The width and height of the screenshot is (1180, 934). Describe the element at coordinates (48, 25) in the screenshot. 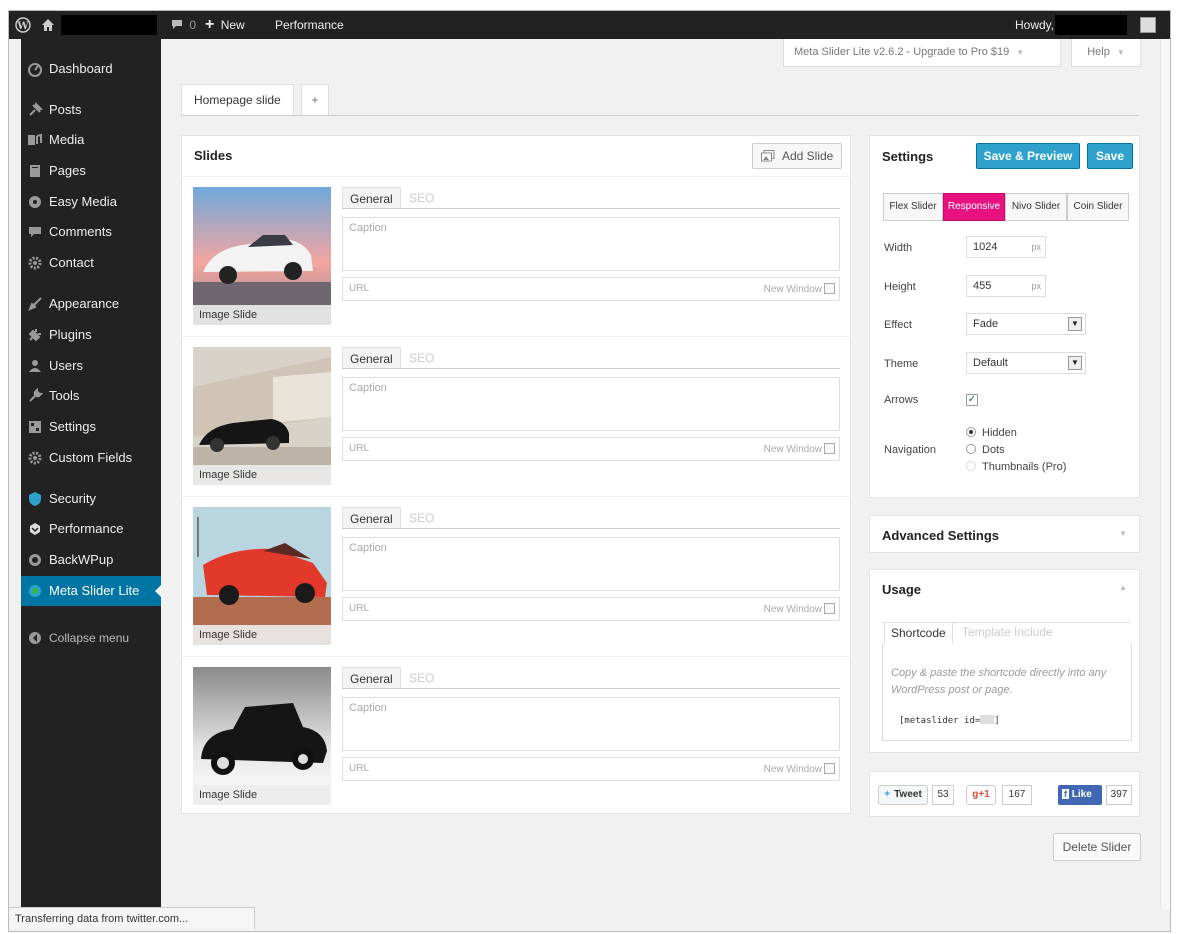

I see `home-icon` at that location.